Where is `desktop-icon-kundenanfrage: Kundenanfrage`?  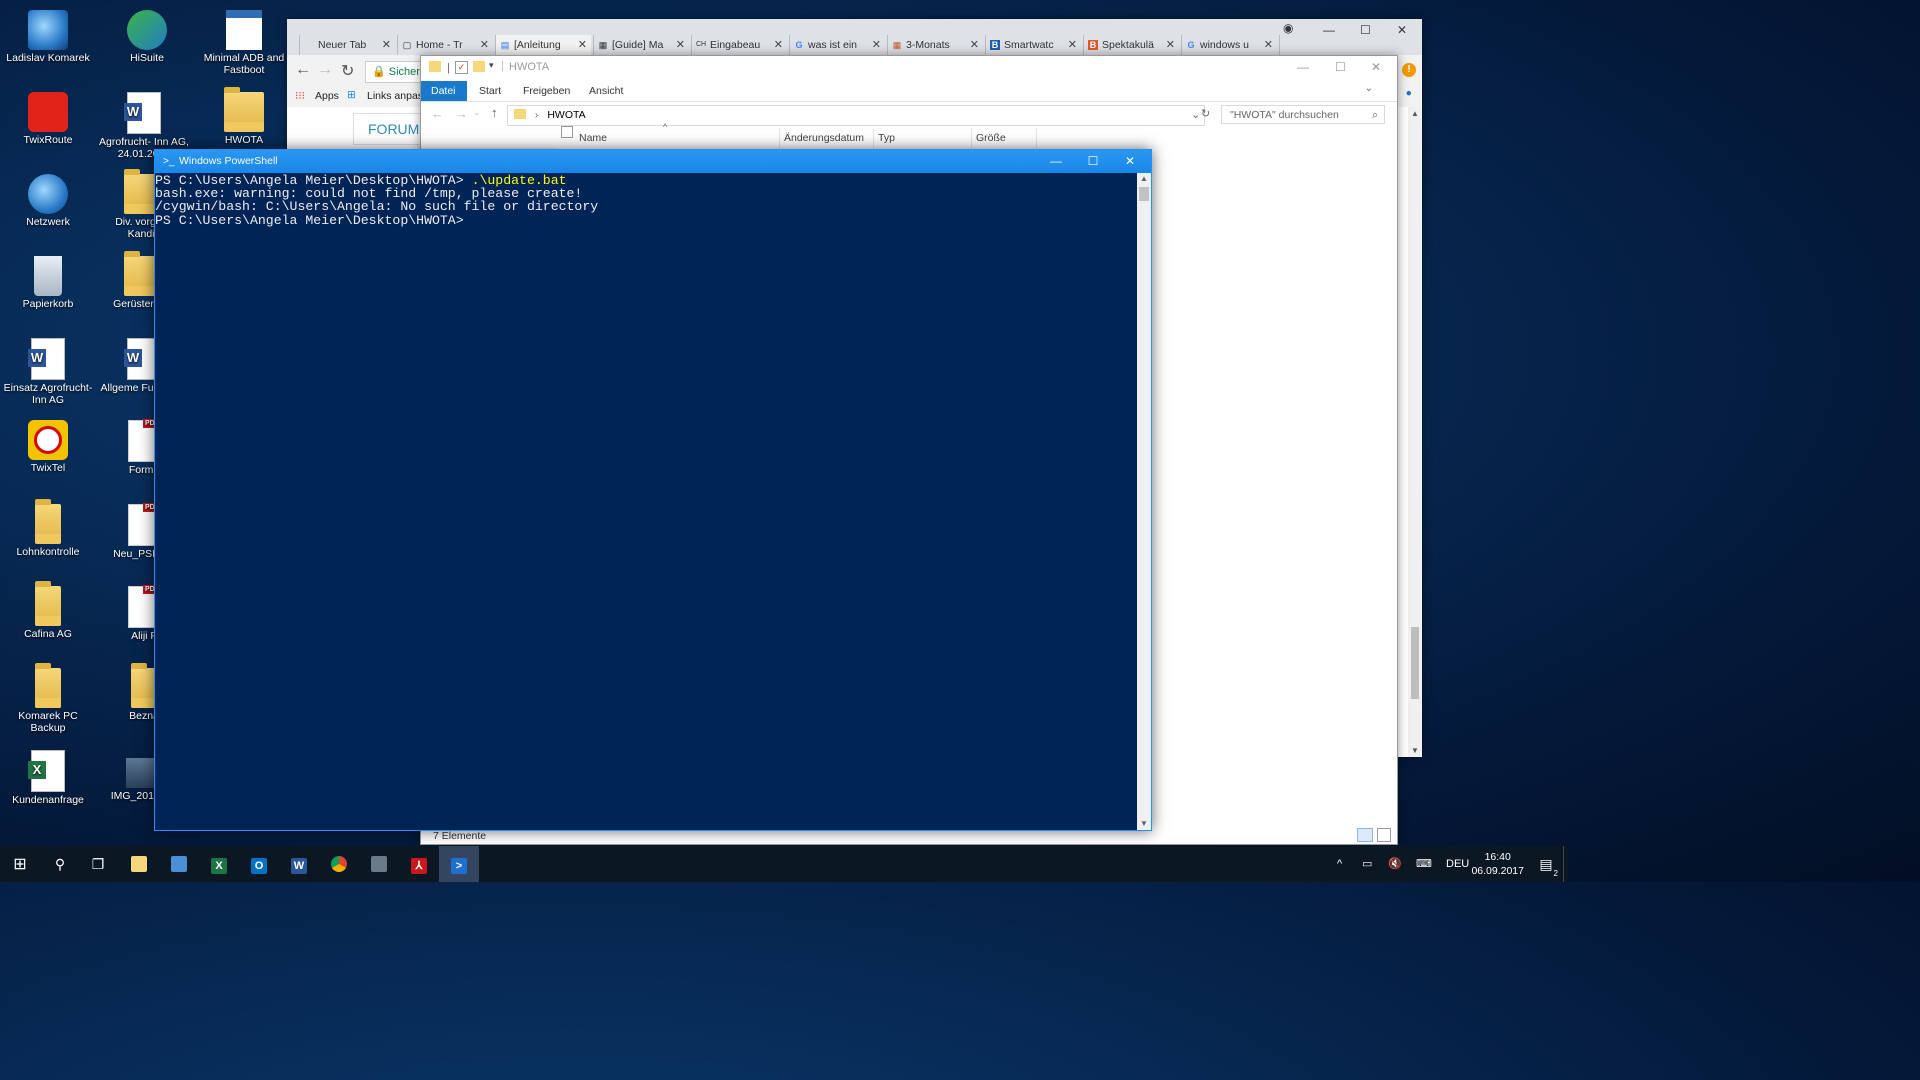 desktop-icon-kundenanfrage: Kundenanfrage is located at coordinates (48, 778).